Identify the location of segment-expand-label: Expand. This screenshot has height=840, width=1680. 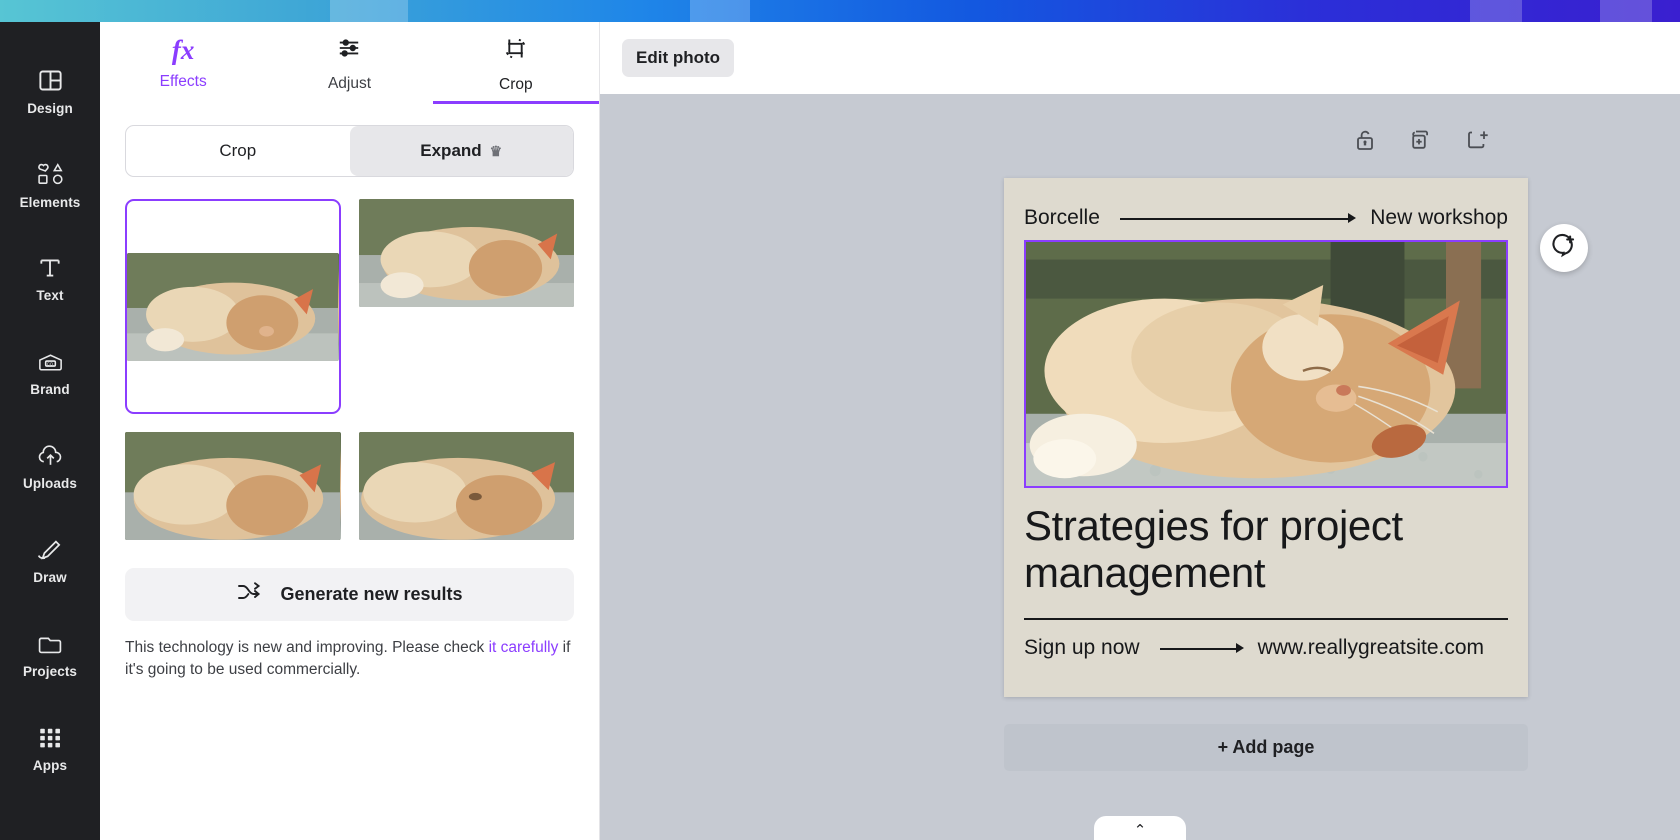
(451, 150).